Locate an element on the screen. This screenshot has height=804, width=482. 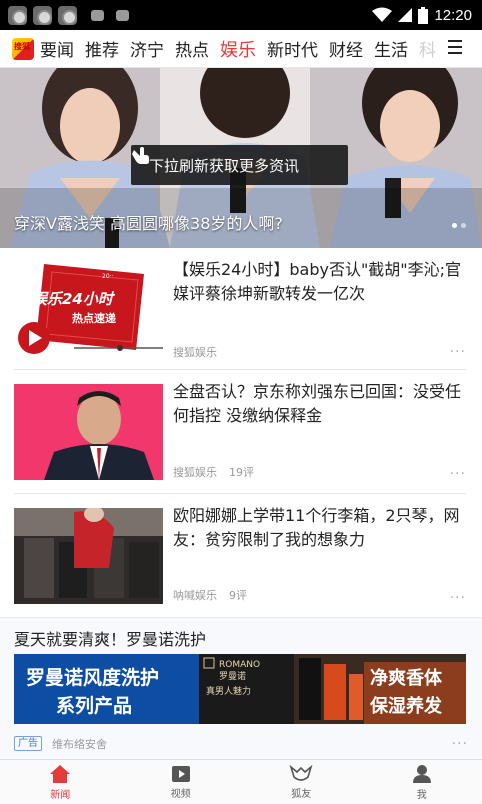
video-icon is located at coordinates (180, 773).